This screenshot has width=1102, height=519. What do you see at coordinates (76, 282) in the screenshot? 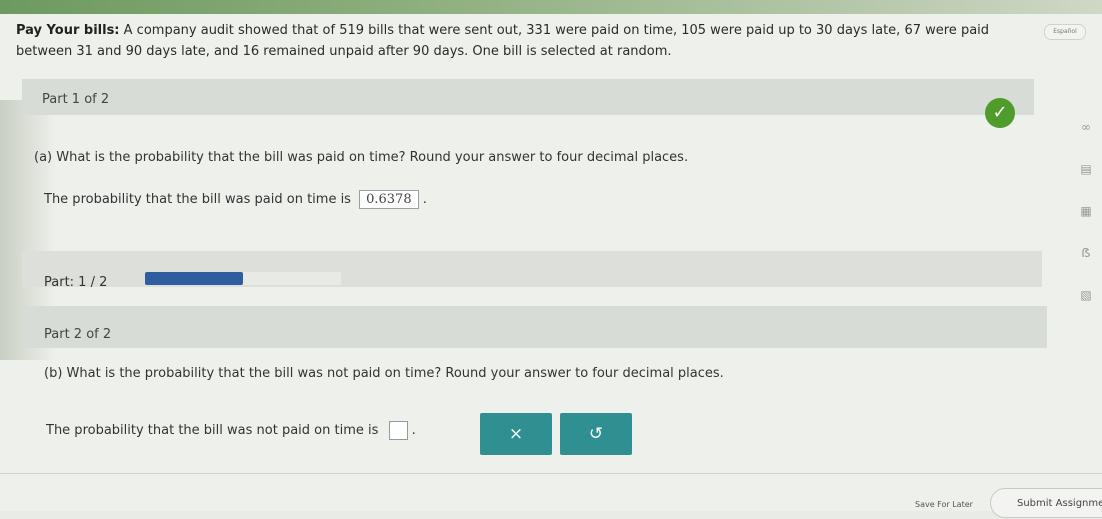
I see `progress-label: Part: 1 / 2` at bounding box center [76, 282].